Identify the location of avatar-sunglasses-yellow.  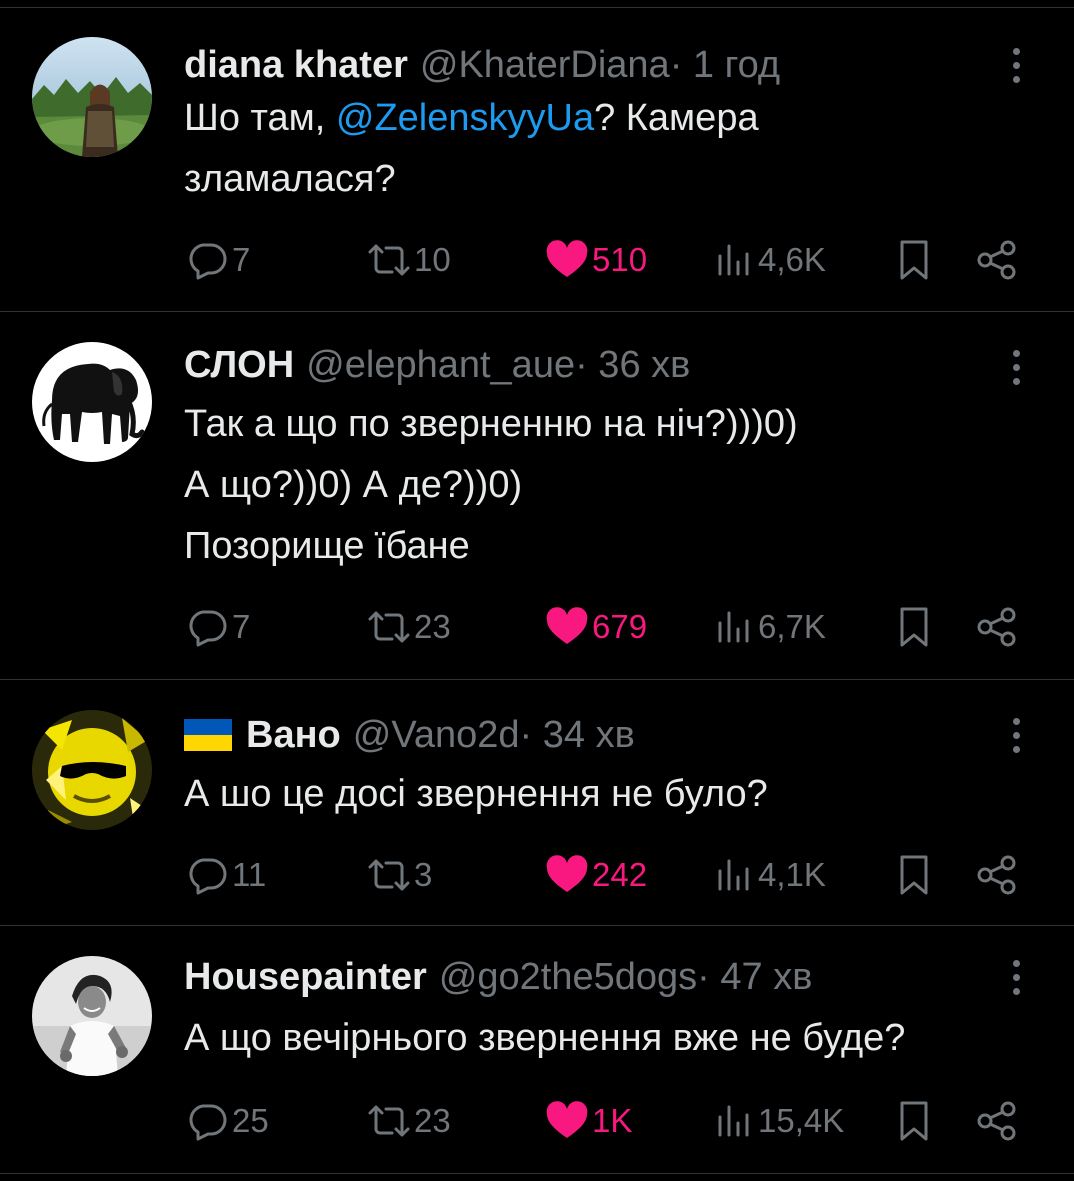
(92, 770).